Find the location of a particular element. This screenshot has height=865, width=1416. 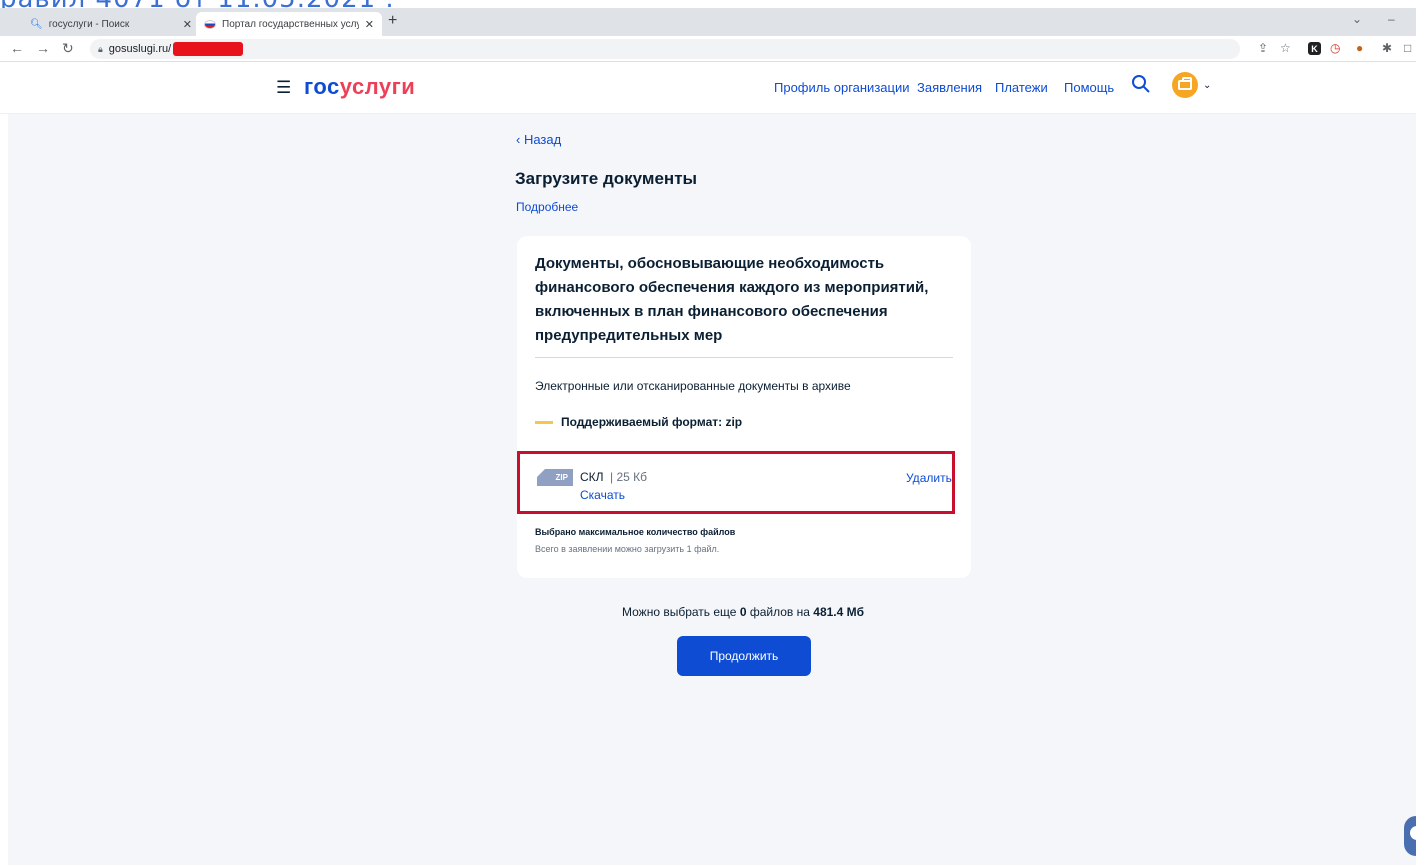

remaining-mid: файлов на is located at coordinates (779, 612).